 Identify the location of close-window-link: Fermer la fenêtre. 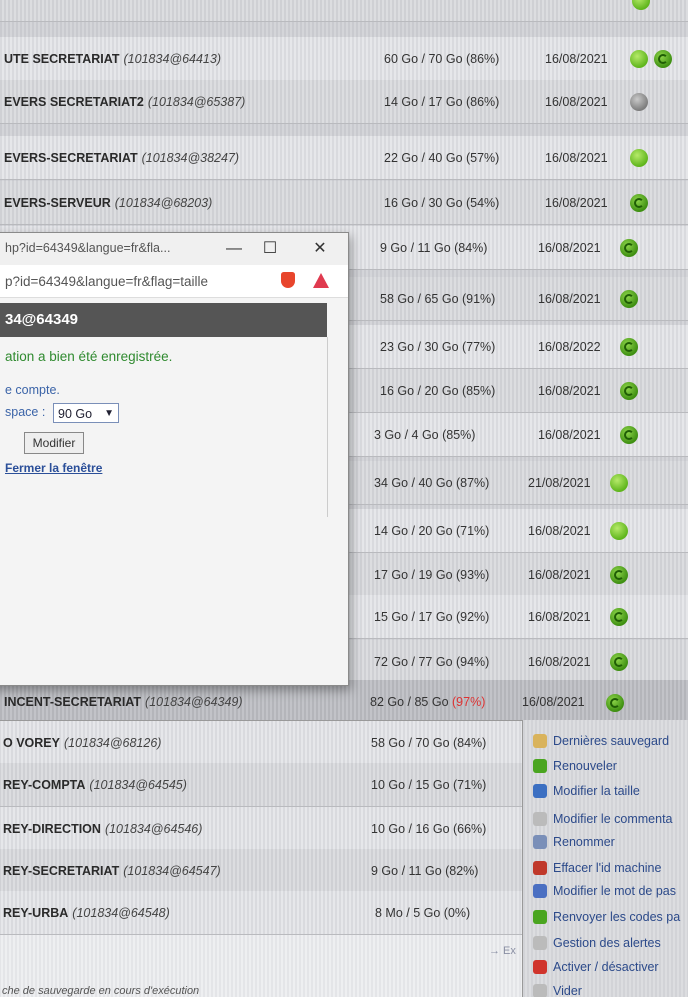
(53, 468).